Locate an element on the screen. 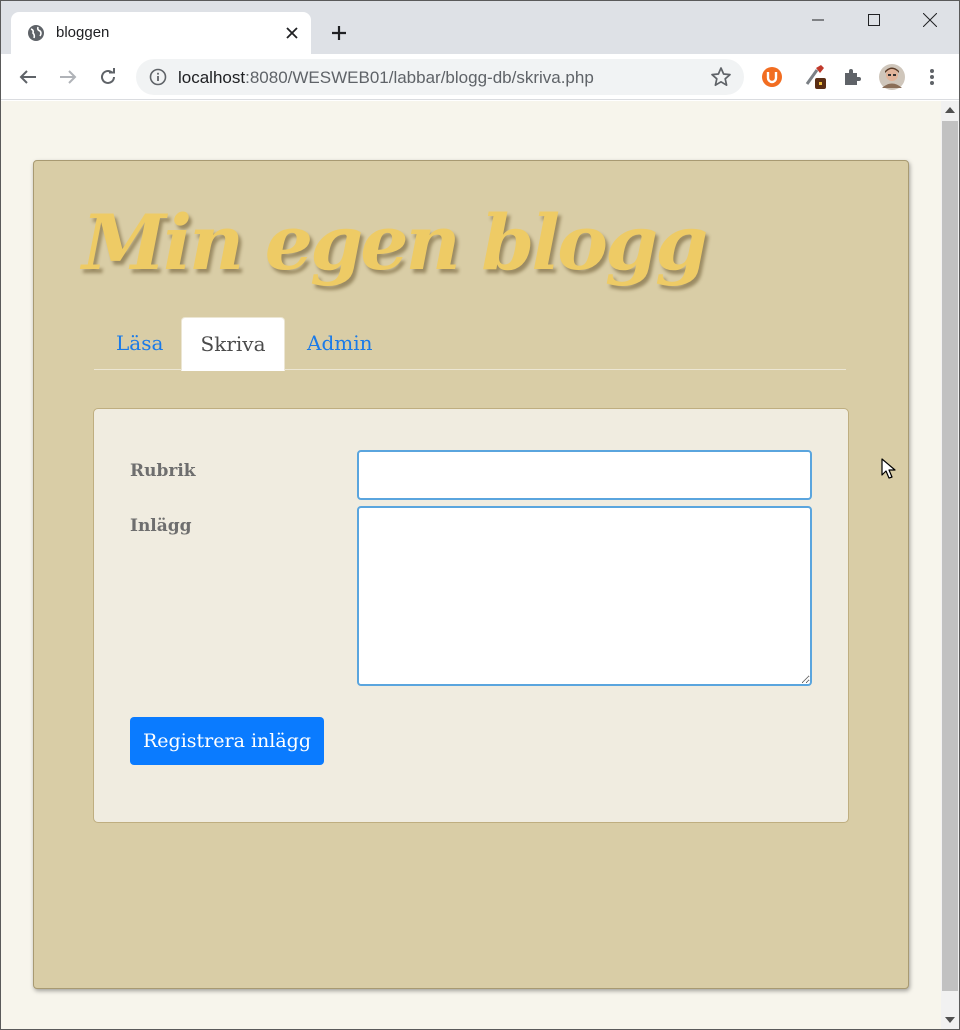  star-icon is located at coordinates (721, 77).